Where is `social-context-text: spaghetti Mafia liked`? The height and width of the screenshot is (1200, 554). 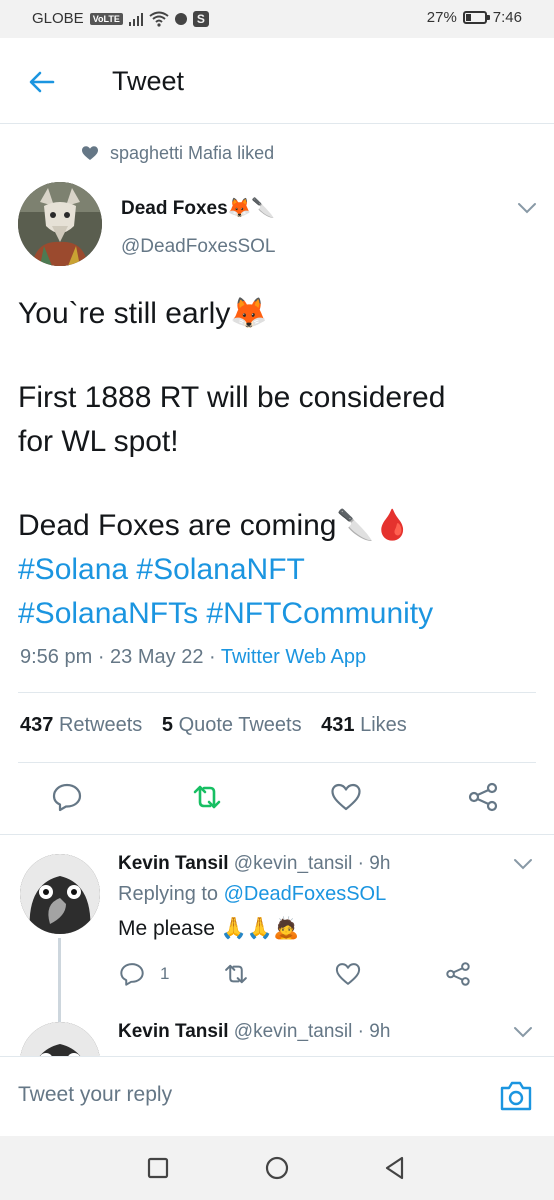
social-context-text: spaghetti Mafia liked is located at coordinates (192, 153).